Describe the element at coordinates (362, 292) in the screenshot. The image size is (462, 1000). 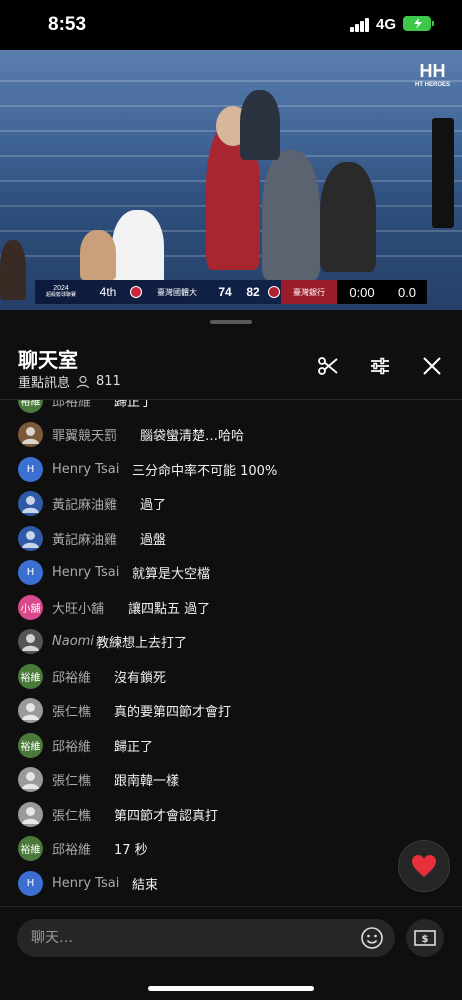
I see `game-clock: 0:00` at that location.